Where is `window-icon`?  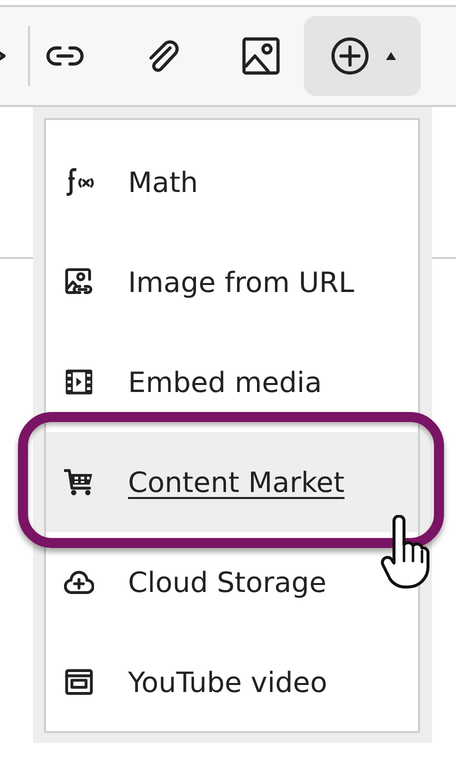 window-icon is located at coordinates (79, 682).